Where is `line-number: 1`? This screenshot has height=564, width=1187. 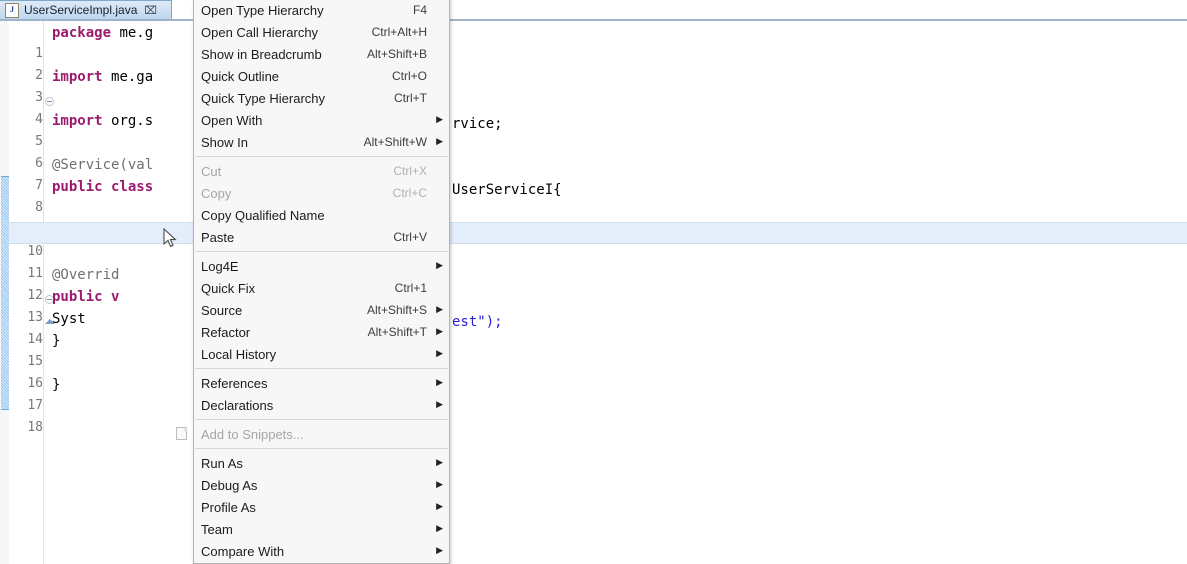 line-number: 1 is located at coordinates (39, 53).